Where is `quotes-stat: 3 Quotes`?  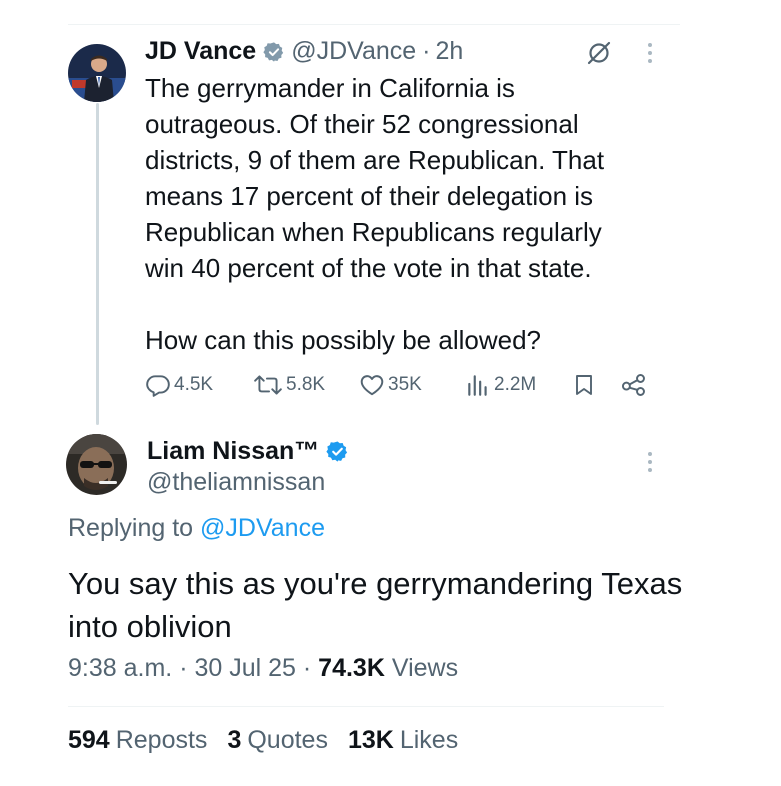
quotes-stat: 3 Quotes is located at coordinates (277, 740).